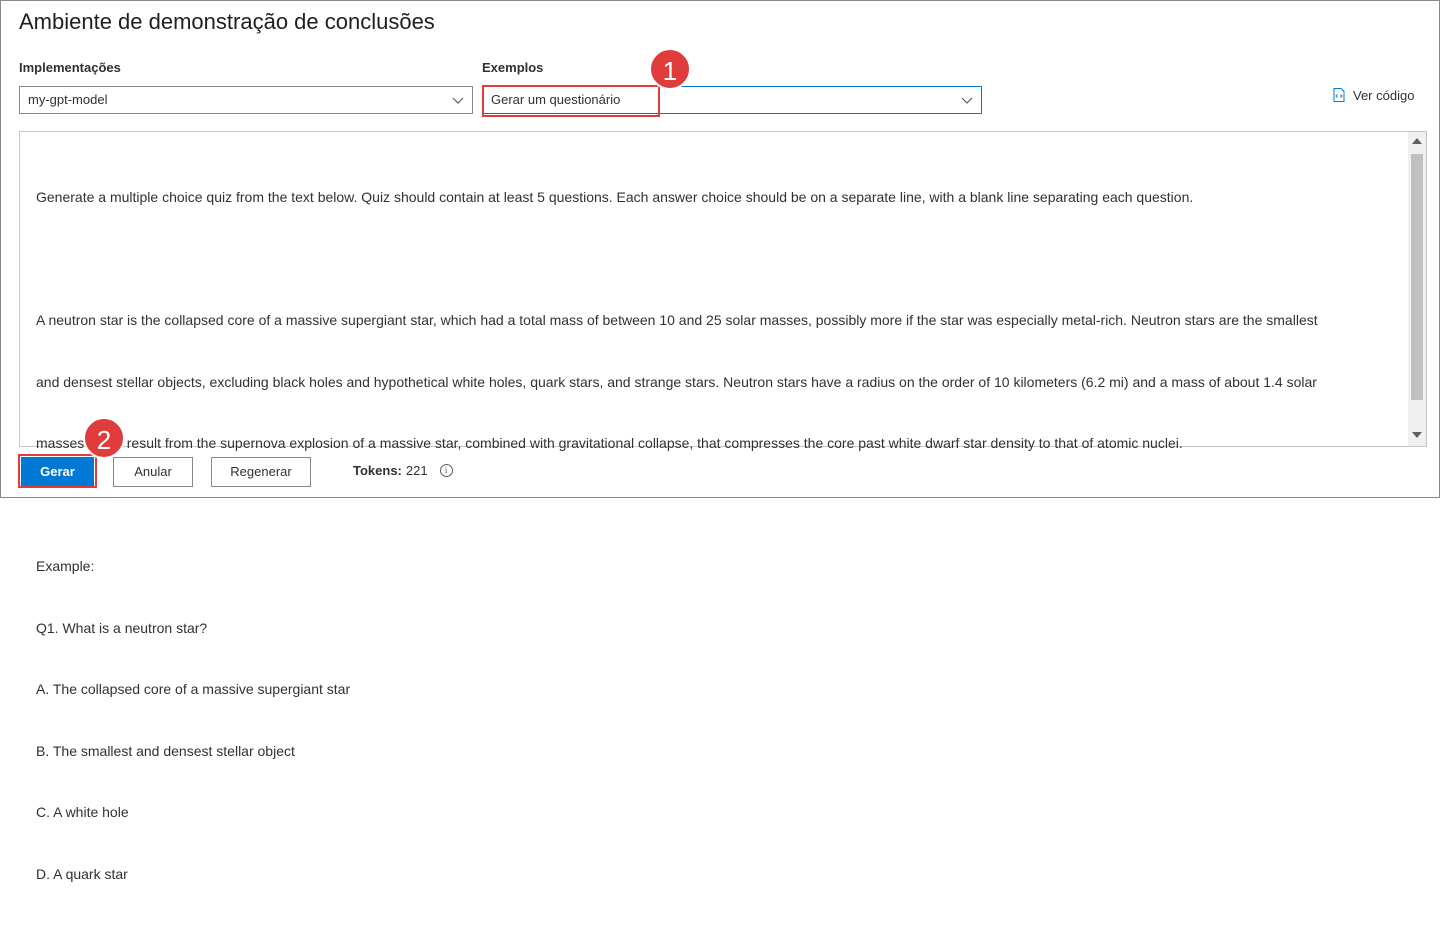  Describe the element at coordinates (57, 472) in the screenshot. I see `generate-button: Gerar` at that location.